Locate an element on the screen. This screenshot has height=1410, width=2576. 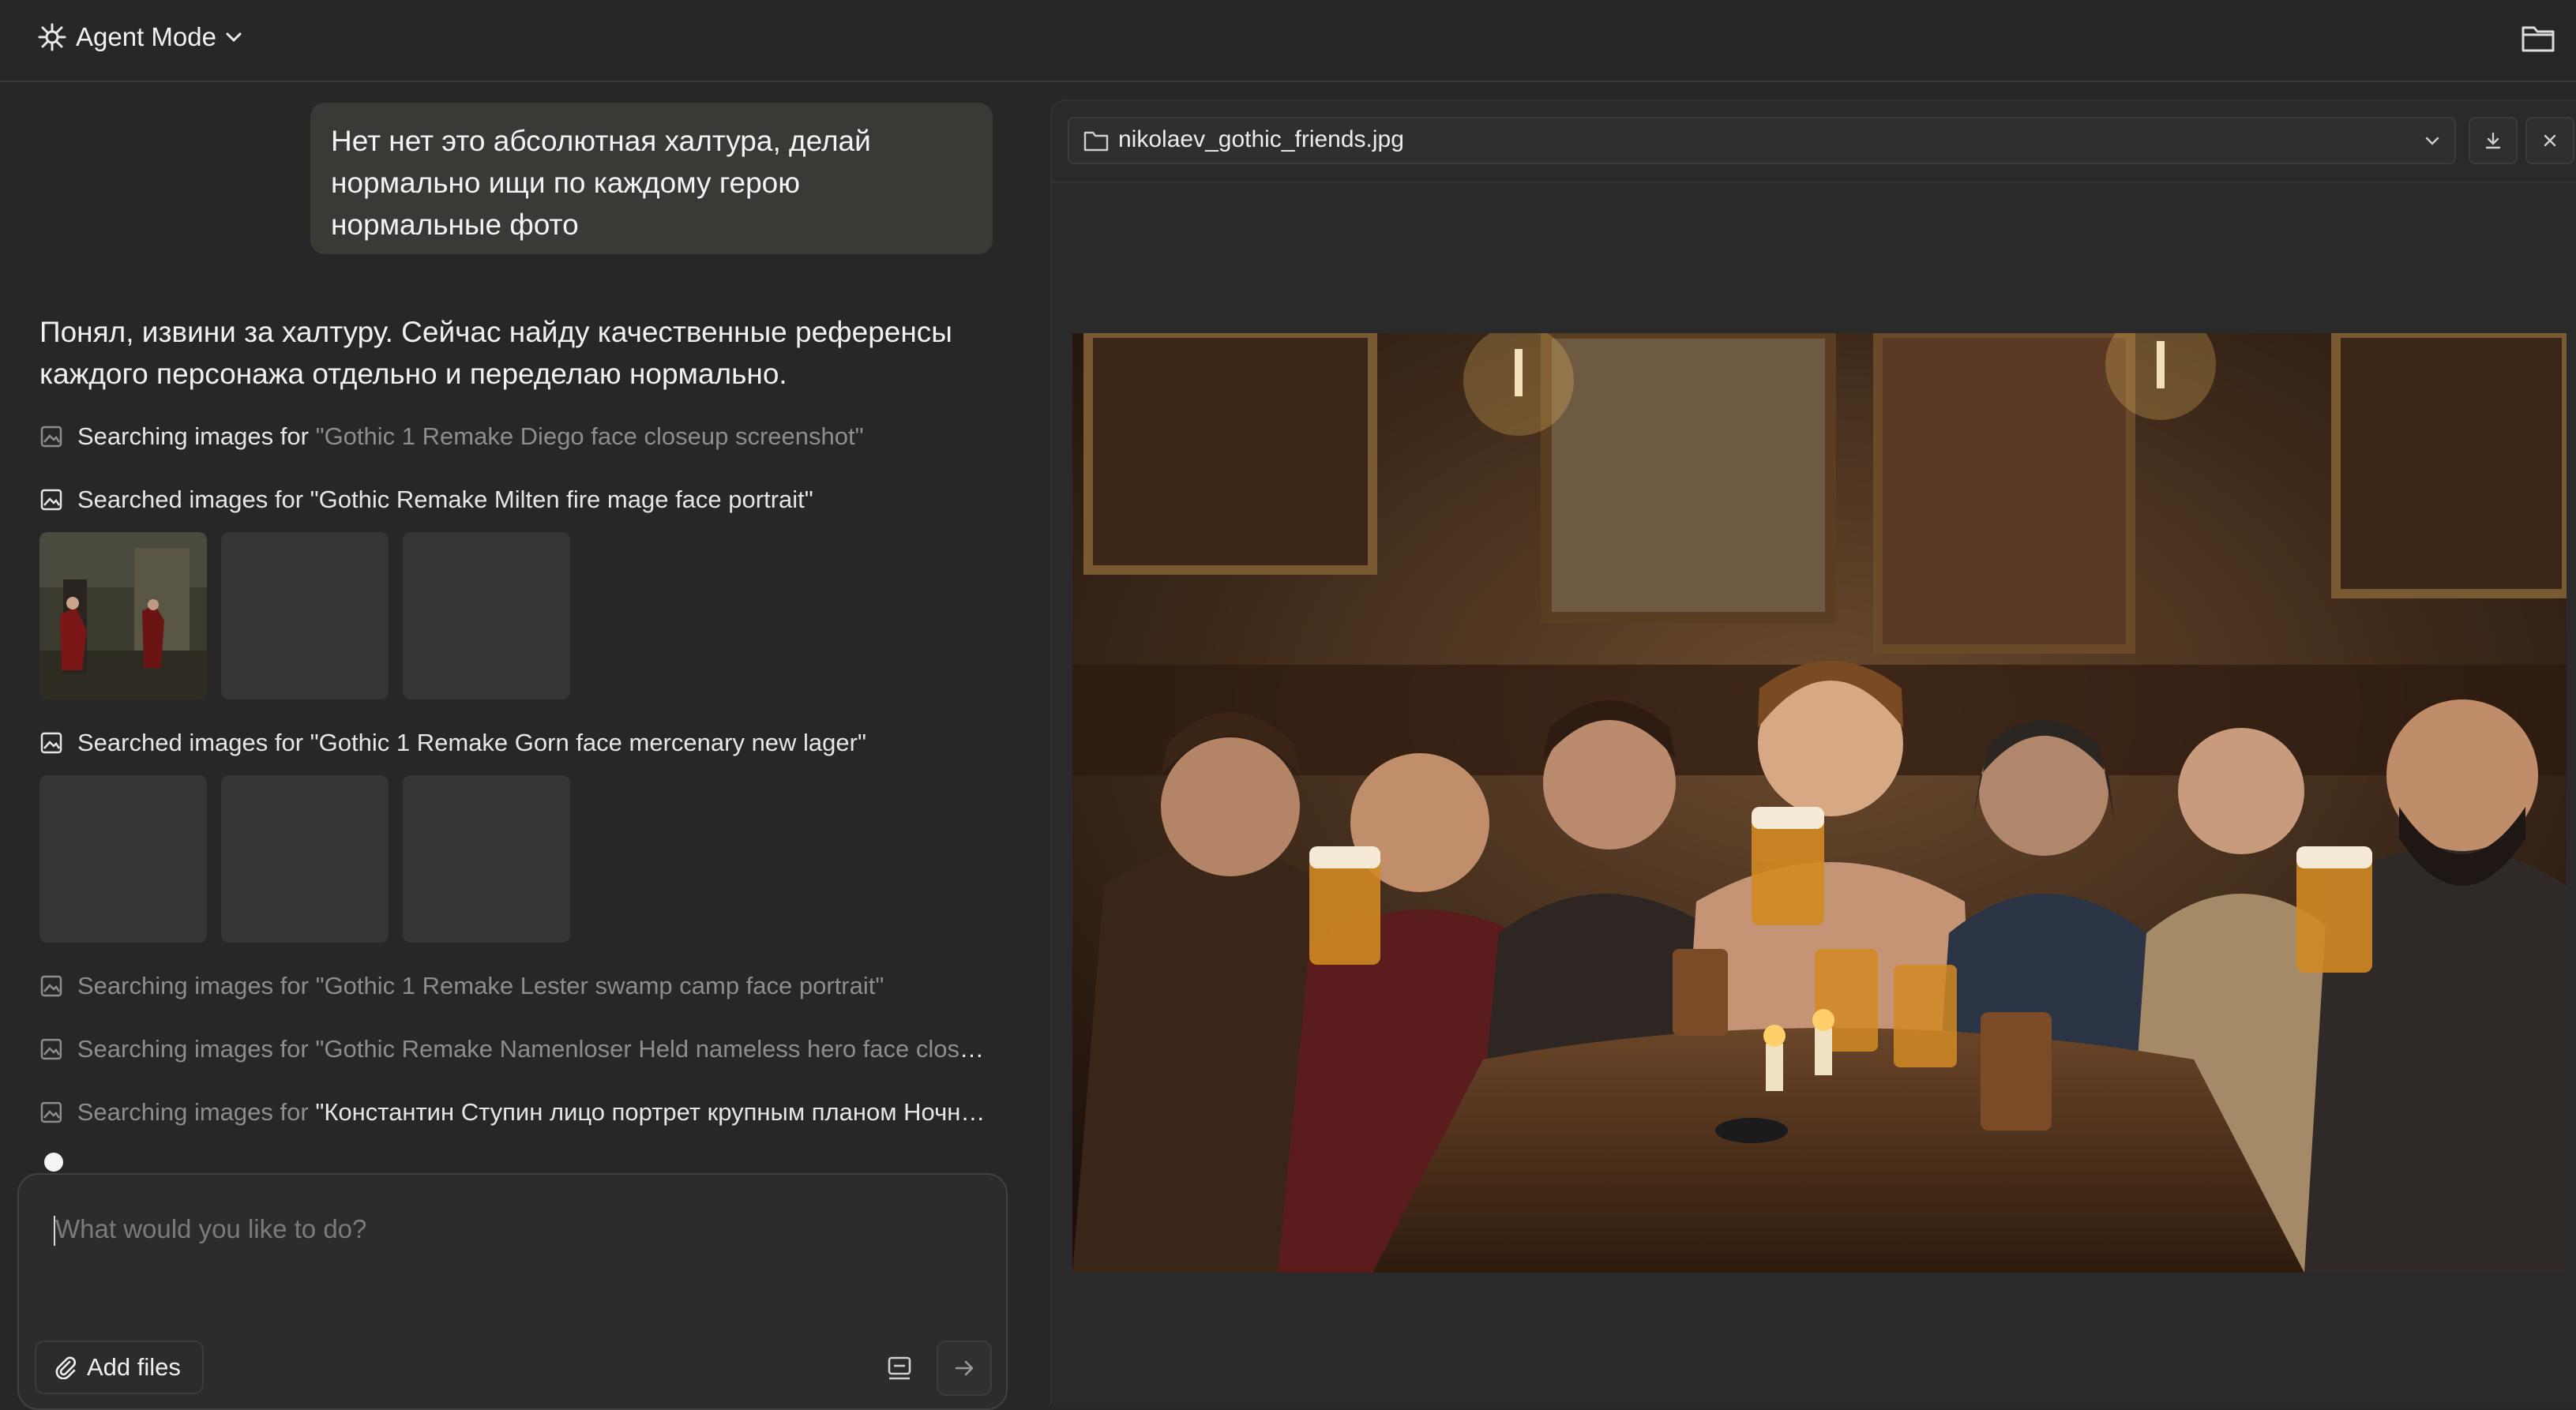
viewer-divider is located at coordinates (1814, 182).